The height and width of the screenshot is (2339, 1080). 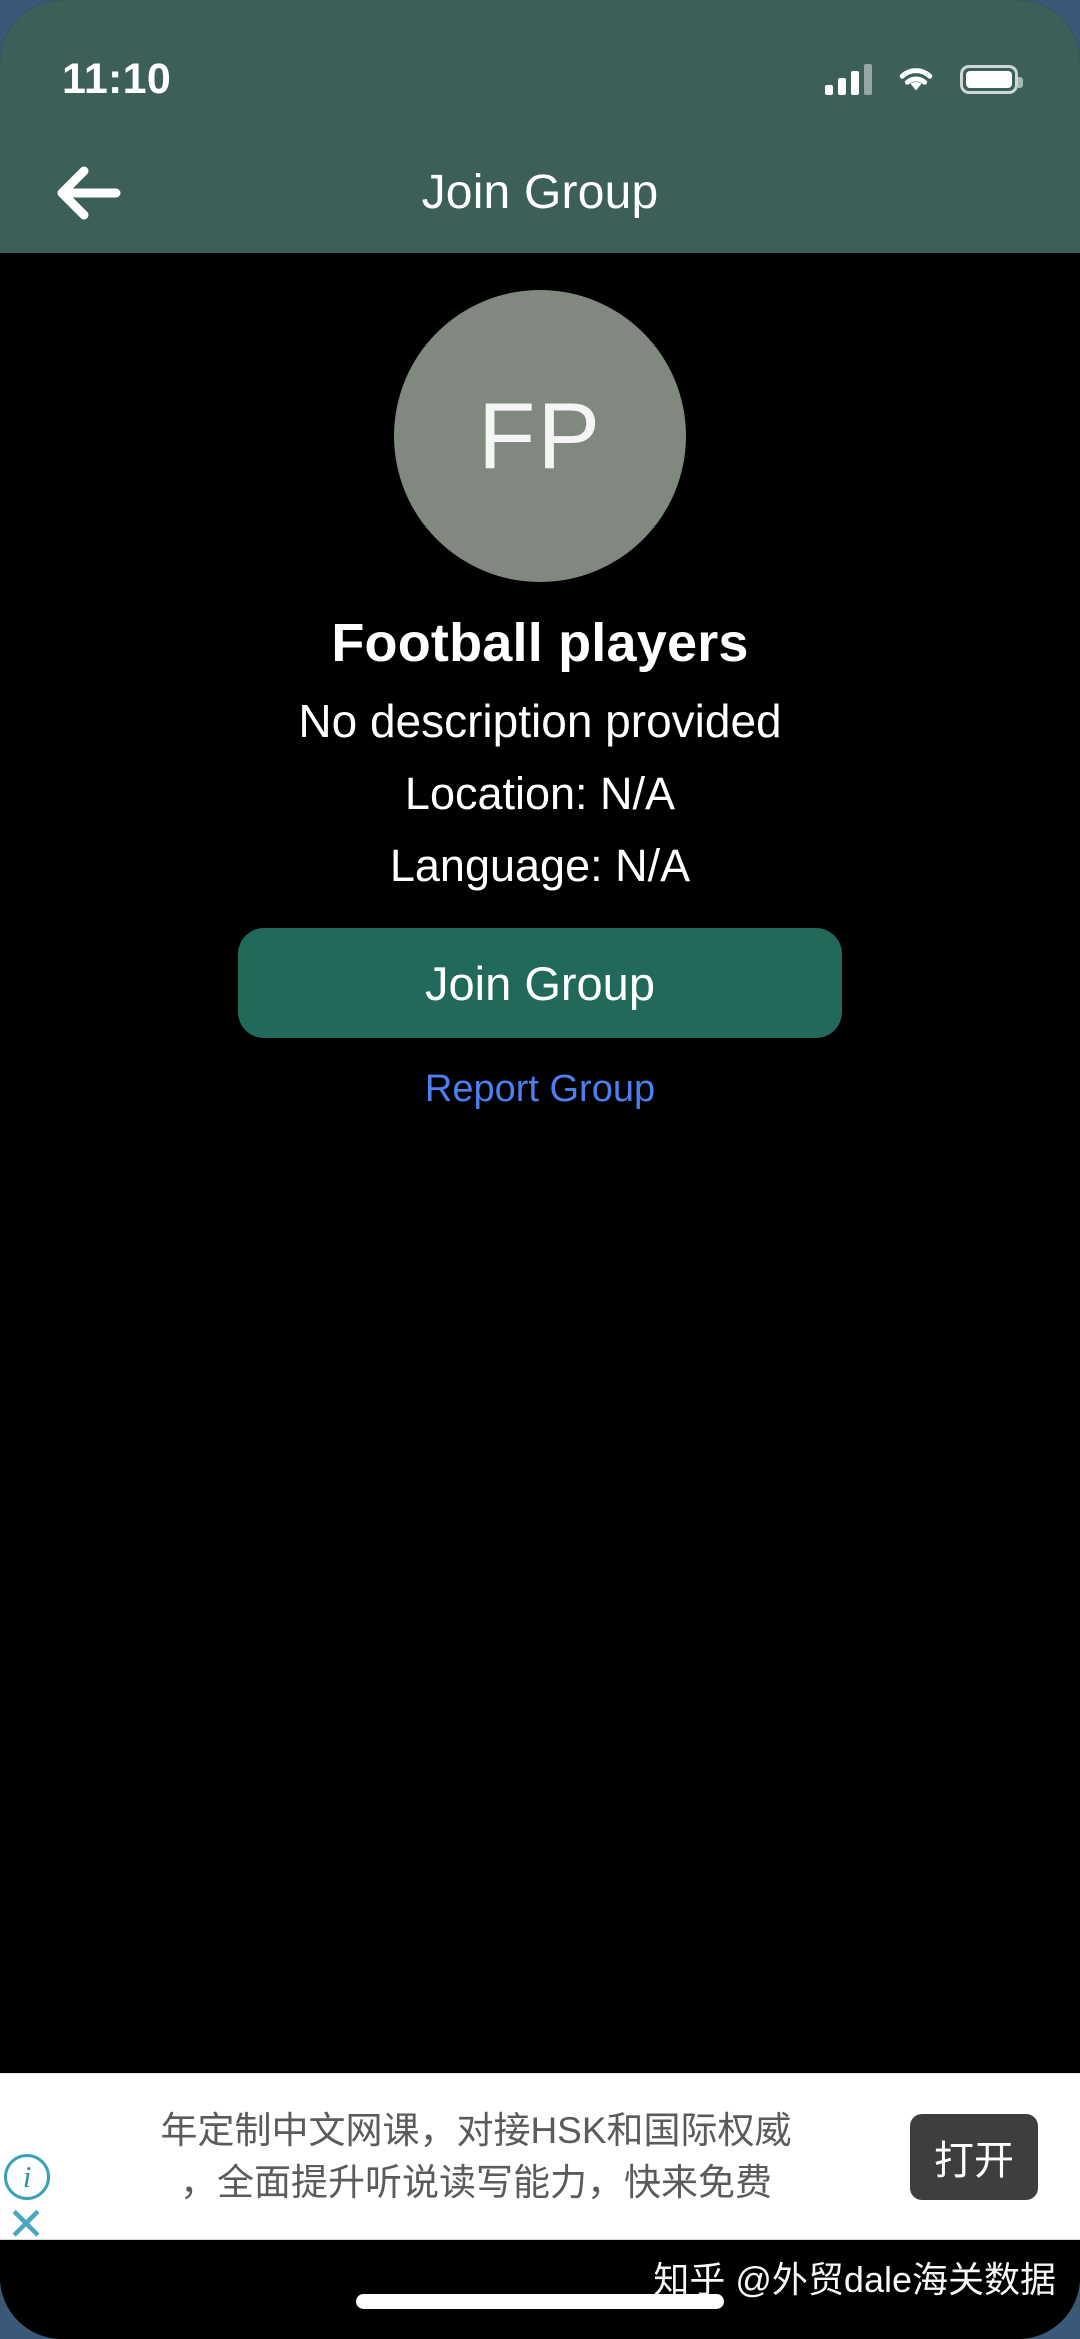 I want to click on report-group-link: Report Group, so click(x=540, y=1089).